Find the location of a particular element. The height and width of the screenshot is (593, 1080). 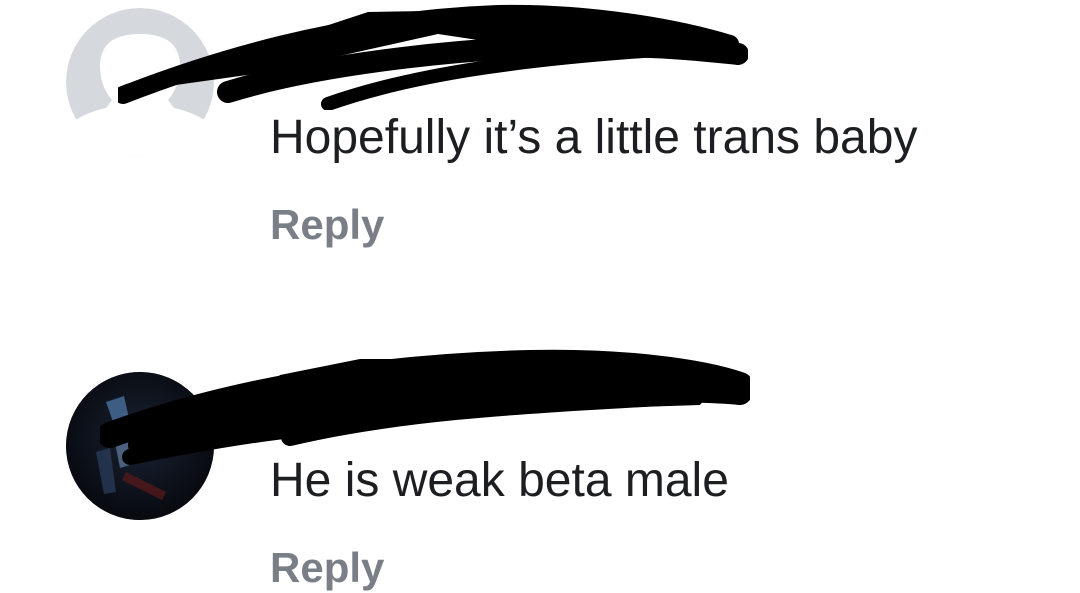

dark-profile-photo-icon is located at coordinates (140, 446).